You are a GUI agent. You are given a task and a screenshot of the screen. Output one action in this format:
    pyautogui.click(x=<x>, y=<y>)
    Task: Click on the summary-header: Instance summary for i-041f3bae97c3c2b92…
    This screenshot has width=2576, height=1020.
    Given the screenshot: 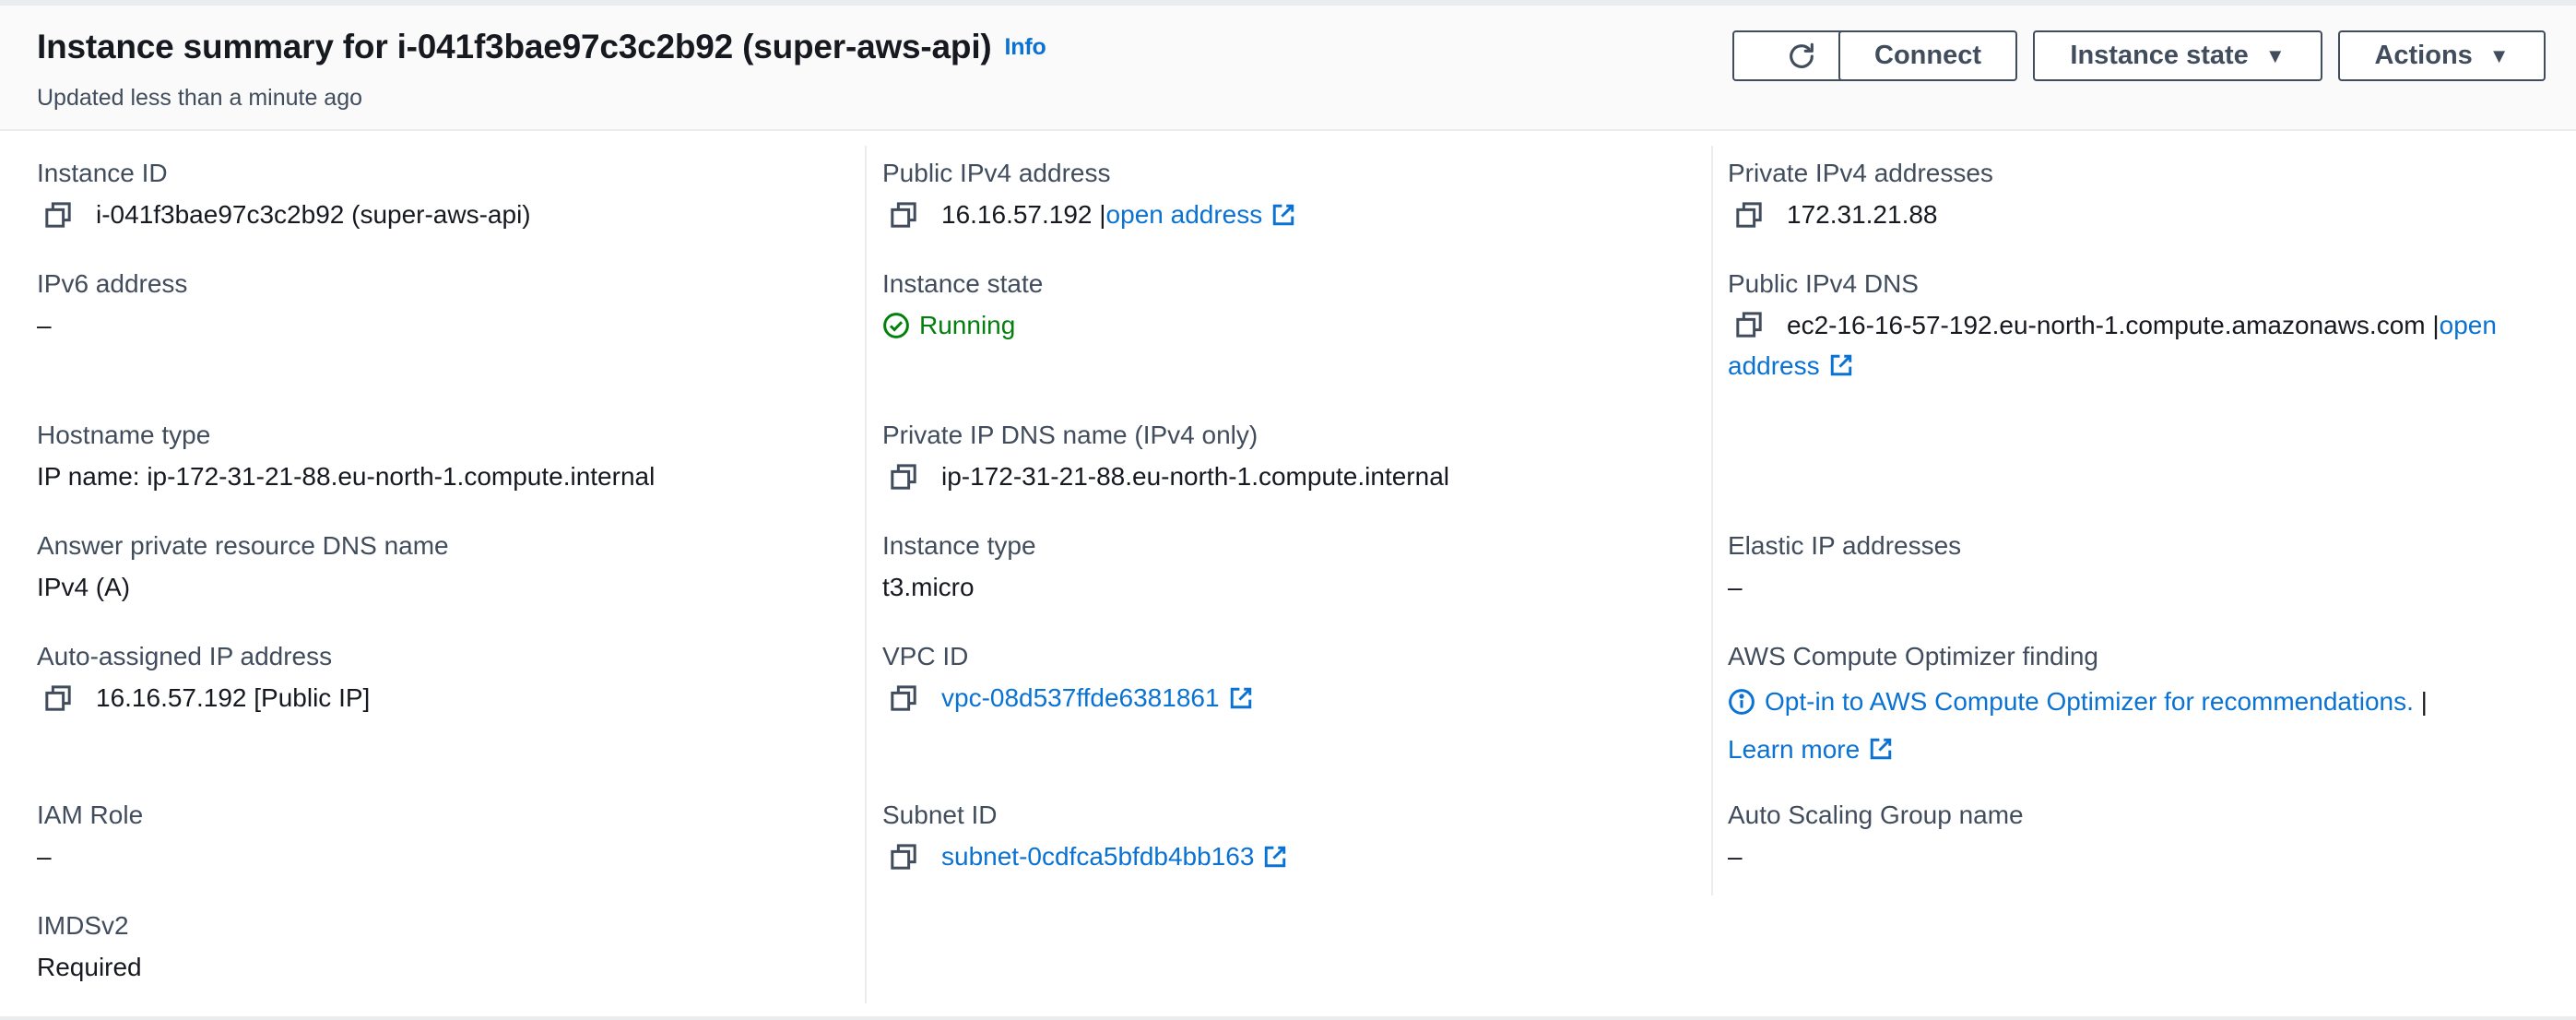 What is the action you would take?
    pyautogui.click(x=1288, y=65)
    